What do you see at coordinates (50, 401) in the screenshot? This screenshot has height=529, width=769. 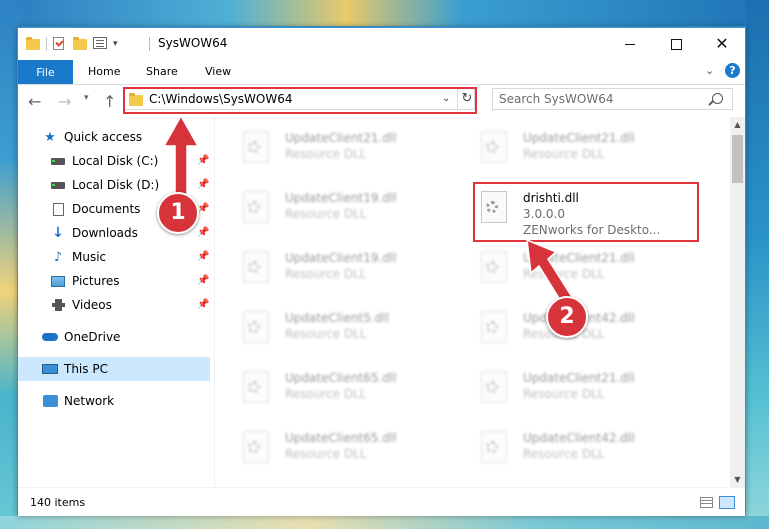 I see `network-icon` at bounding box center [50, 401].